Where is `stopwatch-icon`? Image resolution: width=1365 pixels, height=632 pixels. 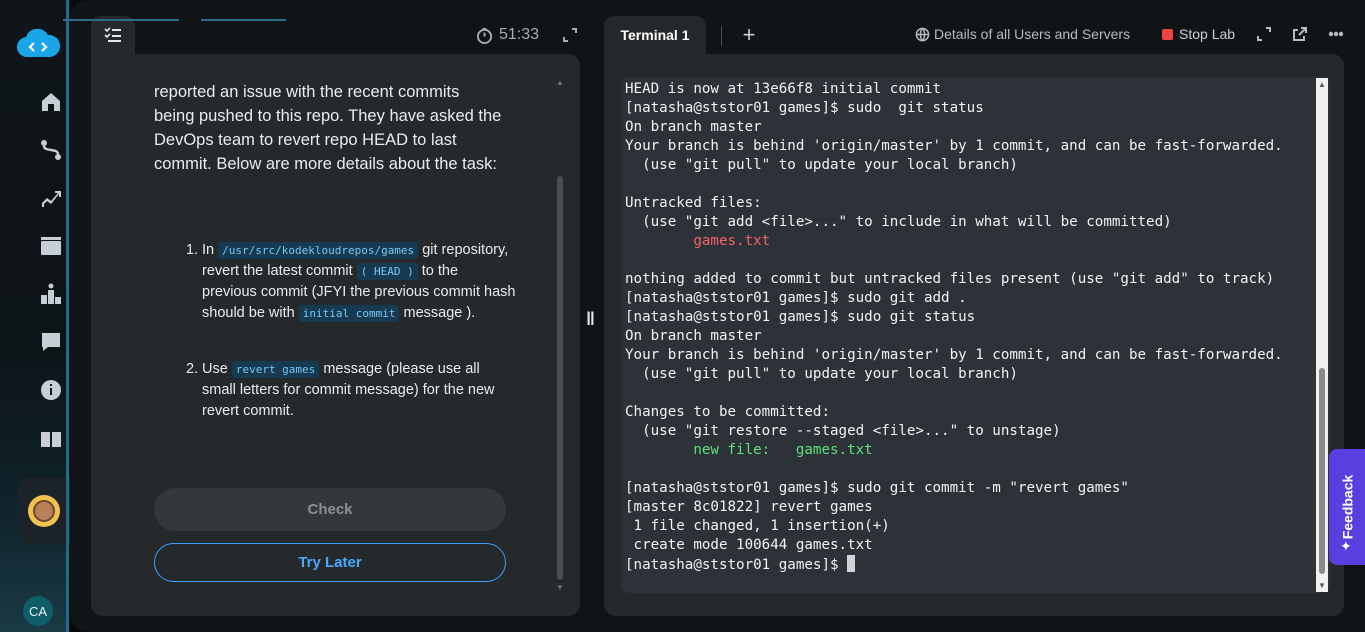 stopwatch-icon is located at coordinates (484, 35).